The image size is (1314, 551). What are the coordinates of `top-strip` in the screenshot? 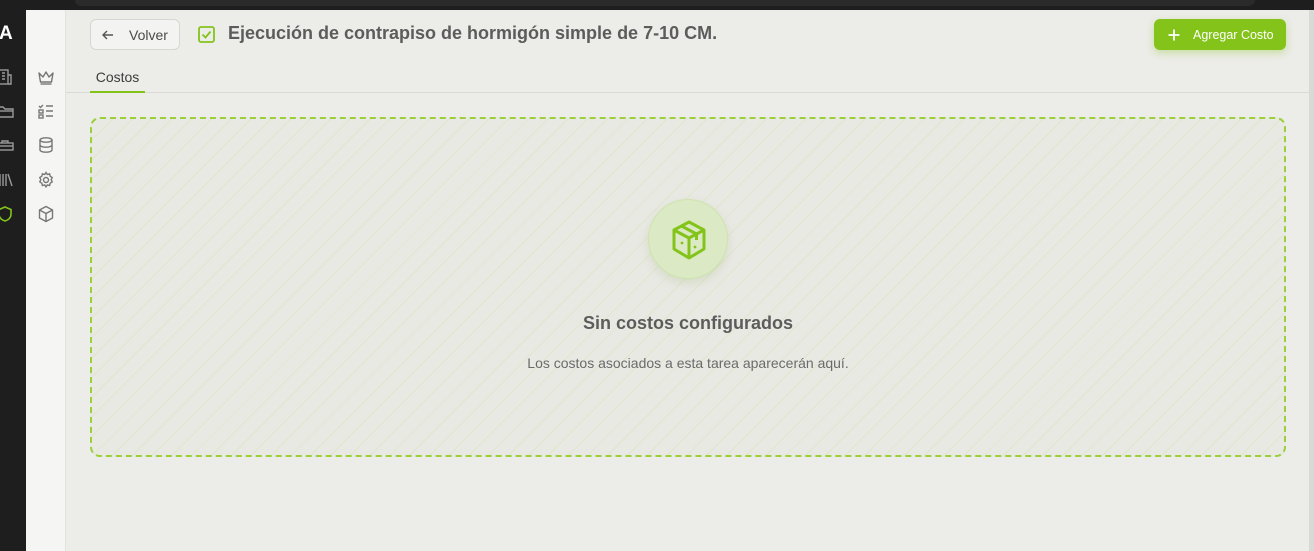 It's located at (657, 5).